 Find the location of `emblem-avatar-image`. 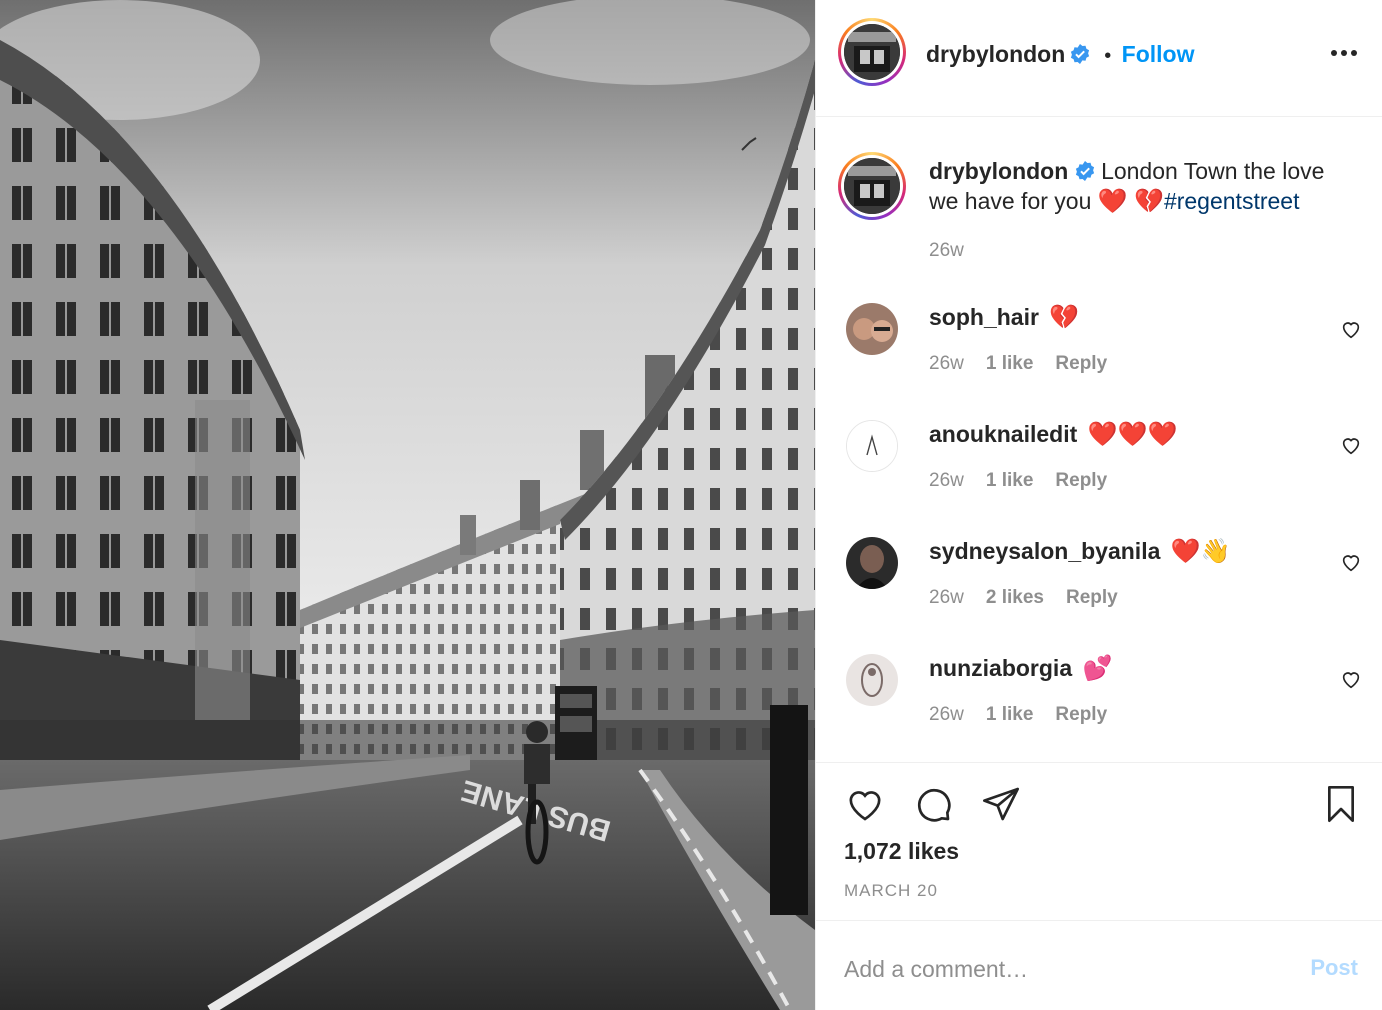

emblem-avatar-image is located at coordinates (872, 680).